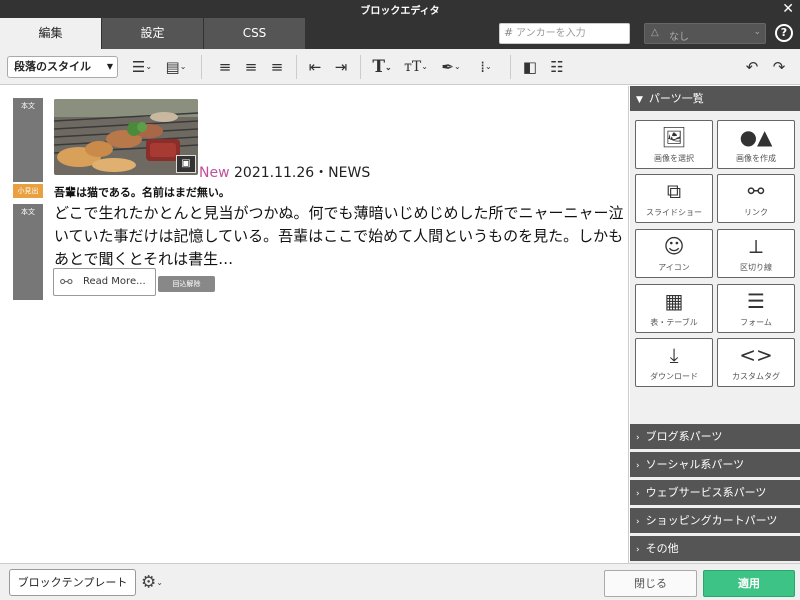 This screenshot has height=600, width=800. I want to click on section-label: ソーシャル系パーツ, so click(695, 464).